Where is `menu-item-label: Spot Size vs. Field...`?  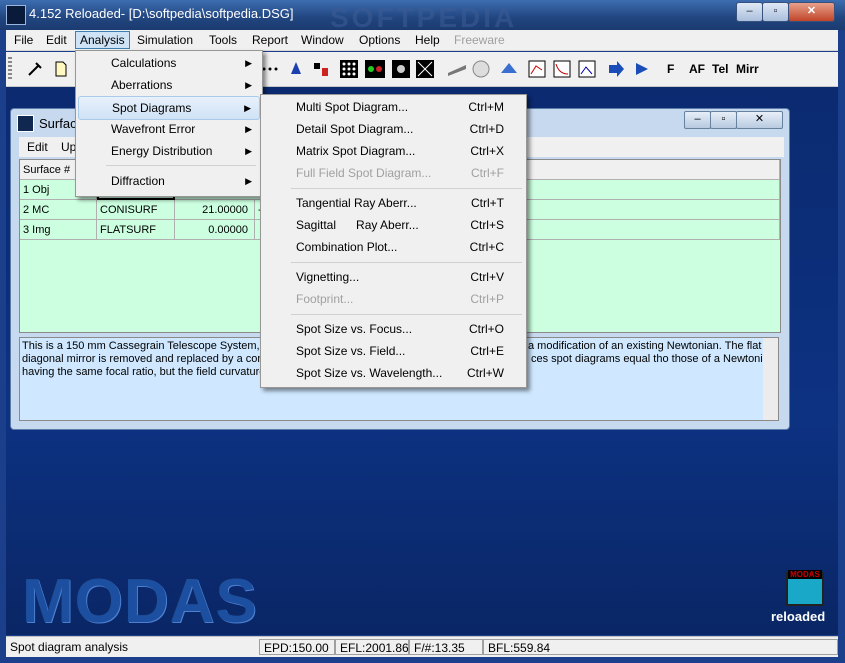 menu-item-label: Spot Size vs. Field... is located at coordinates (351, 351).